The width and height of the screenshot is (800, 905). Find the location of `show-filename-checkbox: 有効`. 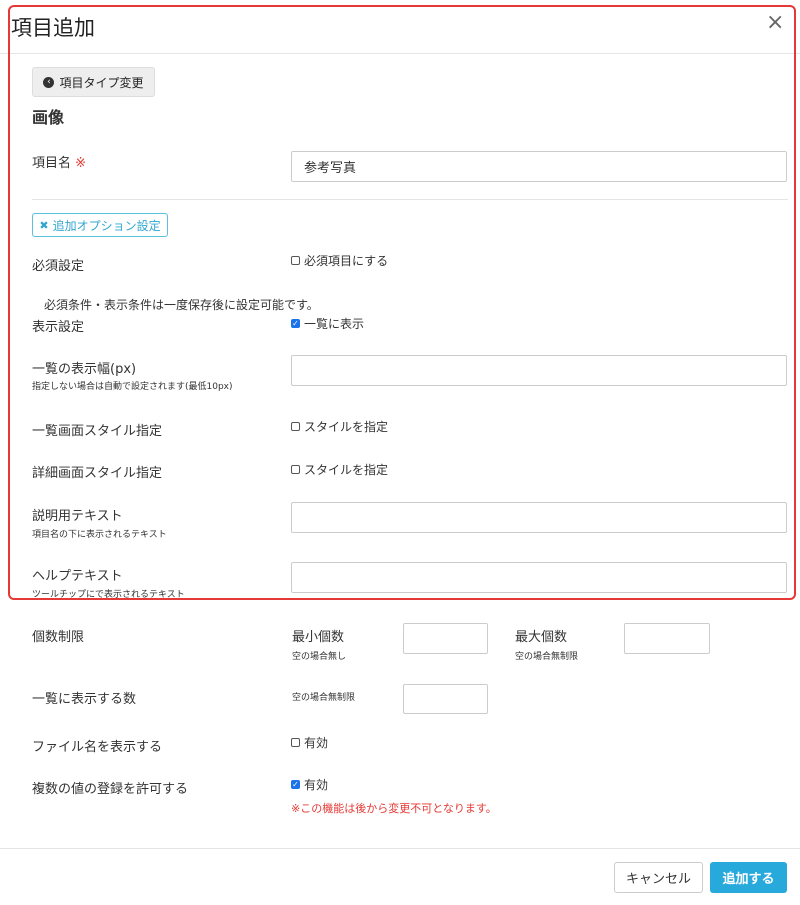

show-filename-checkbox: 有効 is located at coordinates (309, 742).